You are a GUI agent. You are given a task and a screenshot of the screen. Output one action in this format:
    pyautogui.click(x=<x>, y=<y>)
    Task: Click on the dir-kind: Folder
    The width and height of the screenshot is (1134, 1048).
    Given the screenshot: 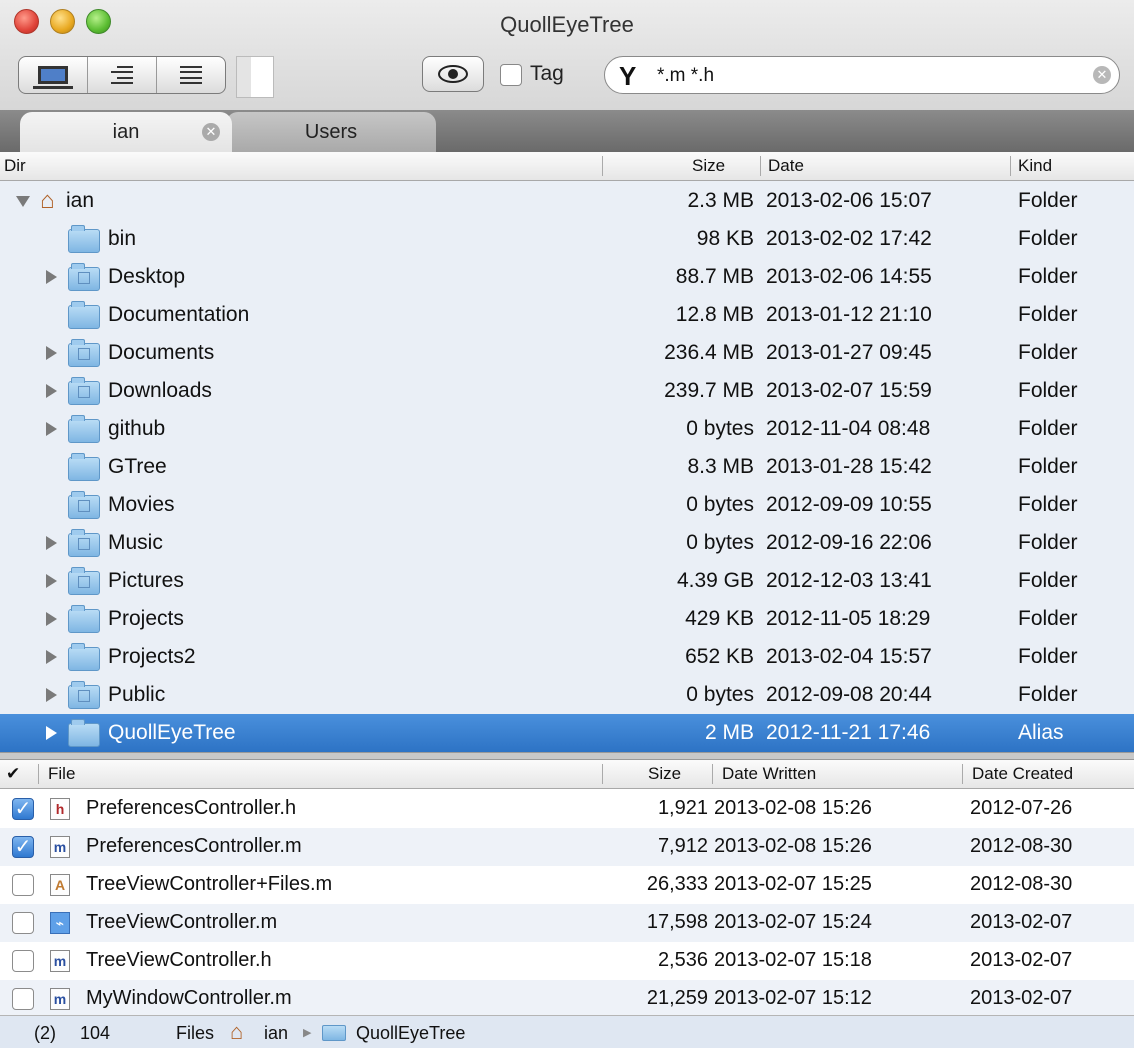 What is the action you would take?
    pyautogui.click(x=1048, y=504)
    